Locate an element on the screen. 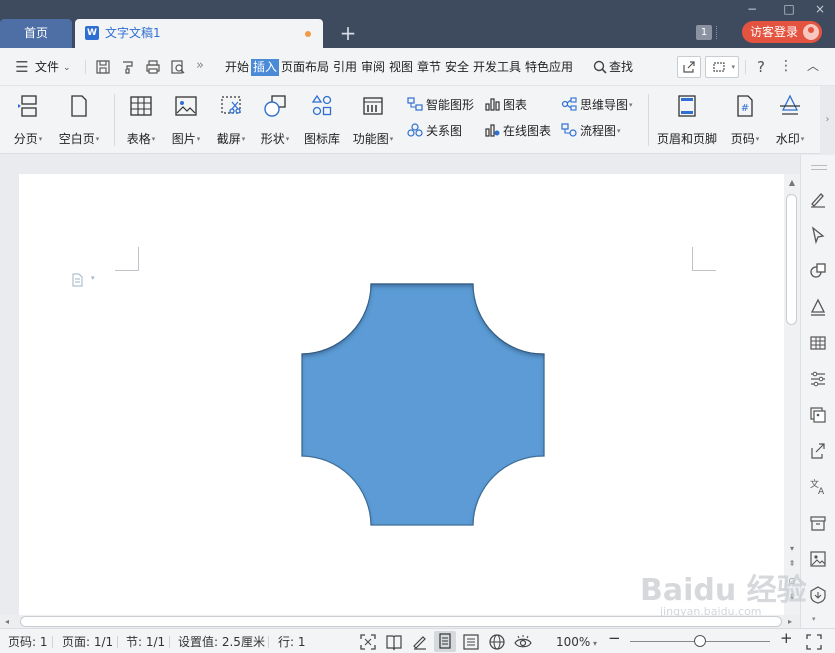 Image resolution: width=835 pixels, height=653 pixels. smart-art-button: 智能图形 is located at coordinates (440, 105).